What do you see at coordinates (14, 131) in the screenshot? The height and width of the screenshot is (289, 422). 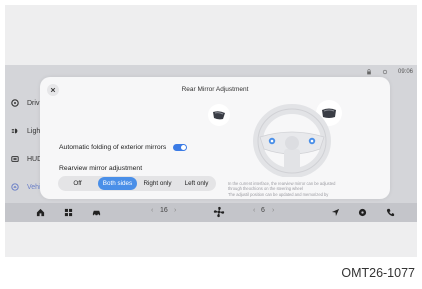 I see `headlight-icon` at bounding box center [14, 131].